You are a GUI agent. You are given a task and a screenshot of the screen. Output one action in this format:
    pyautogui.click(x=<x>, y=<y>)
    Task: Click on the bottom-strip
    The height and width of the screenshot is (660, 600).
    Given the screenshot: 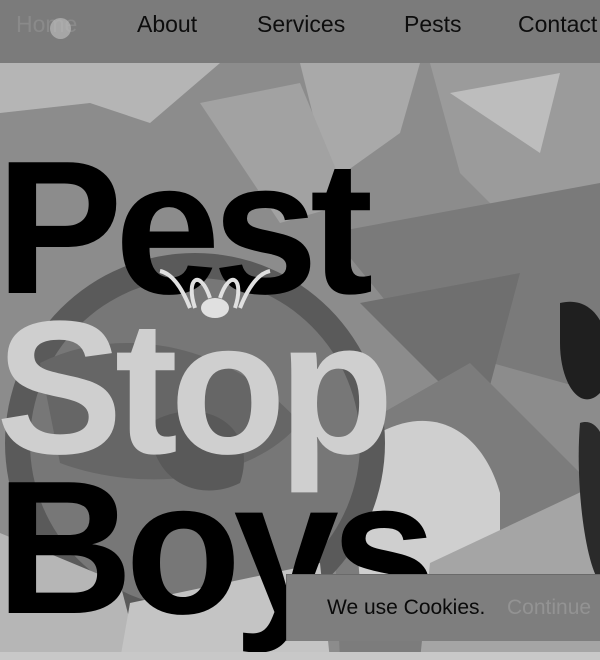 What is the action you would take?
    pyautogui.click(x=300, y=656)
    